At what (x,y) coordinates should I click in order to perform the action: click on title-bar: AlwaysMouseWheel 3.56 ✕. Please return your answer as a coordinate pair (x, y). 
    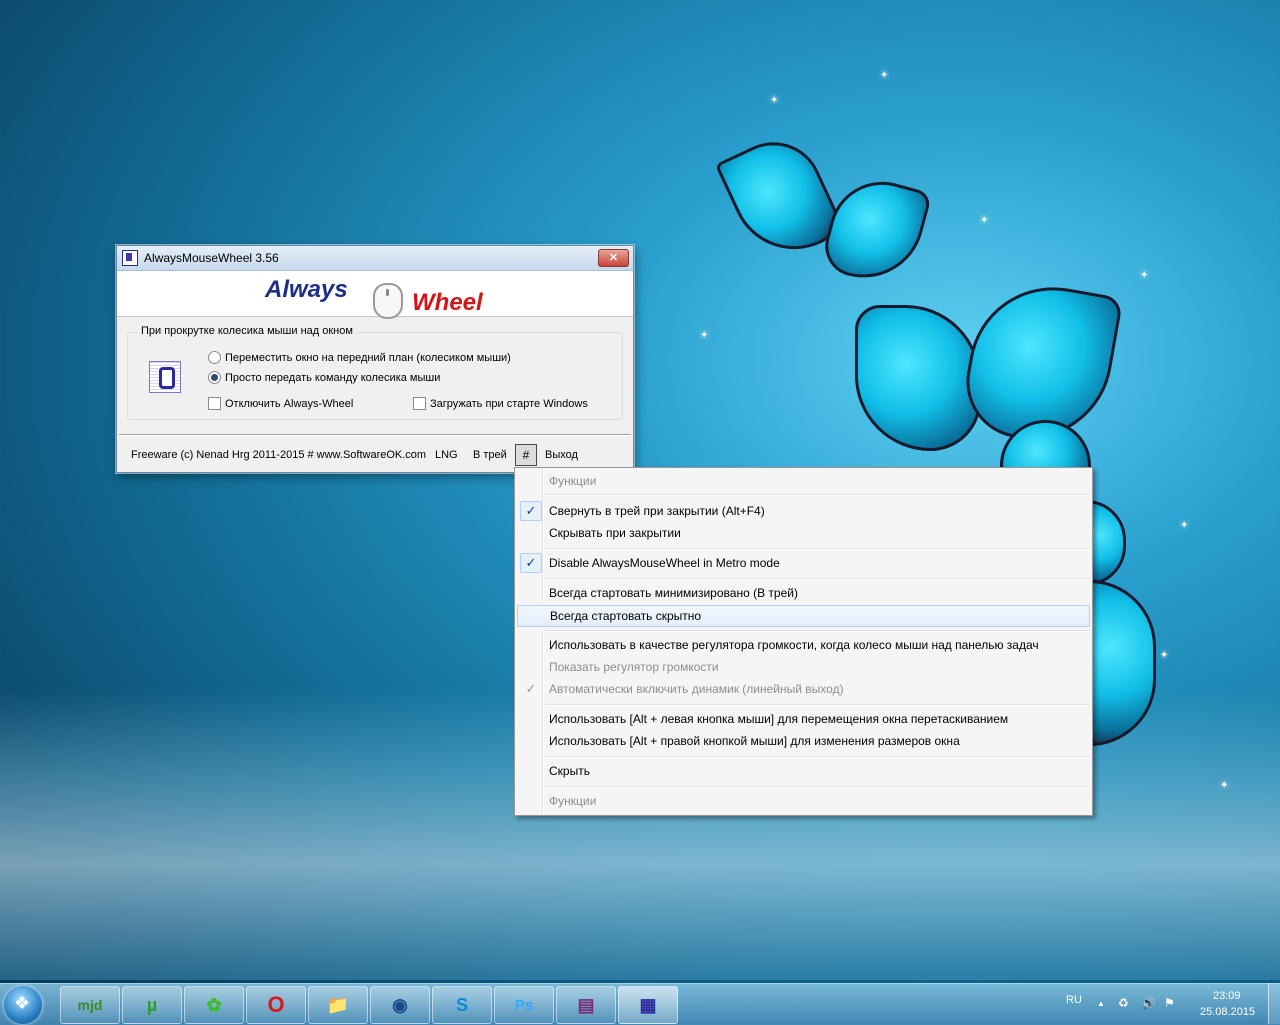
    Looking at the image, I should click on (375, 258).